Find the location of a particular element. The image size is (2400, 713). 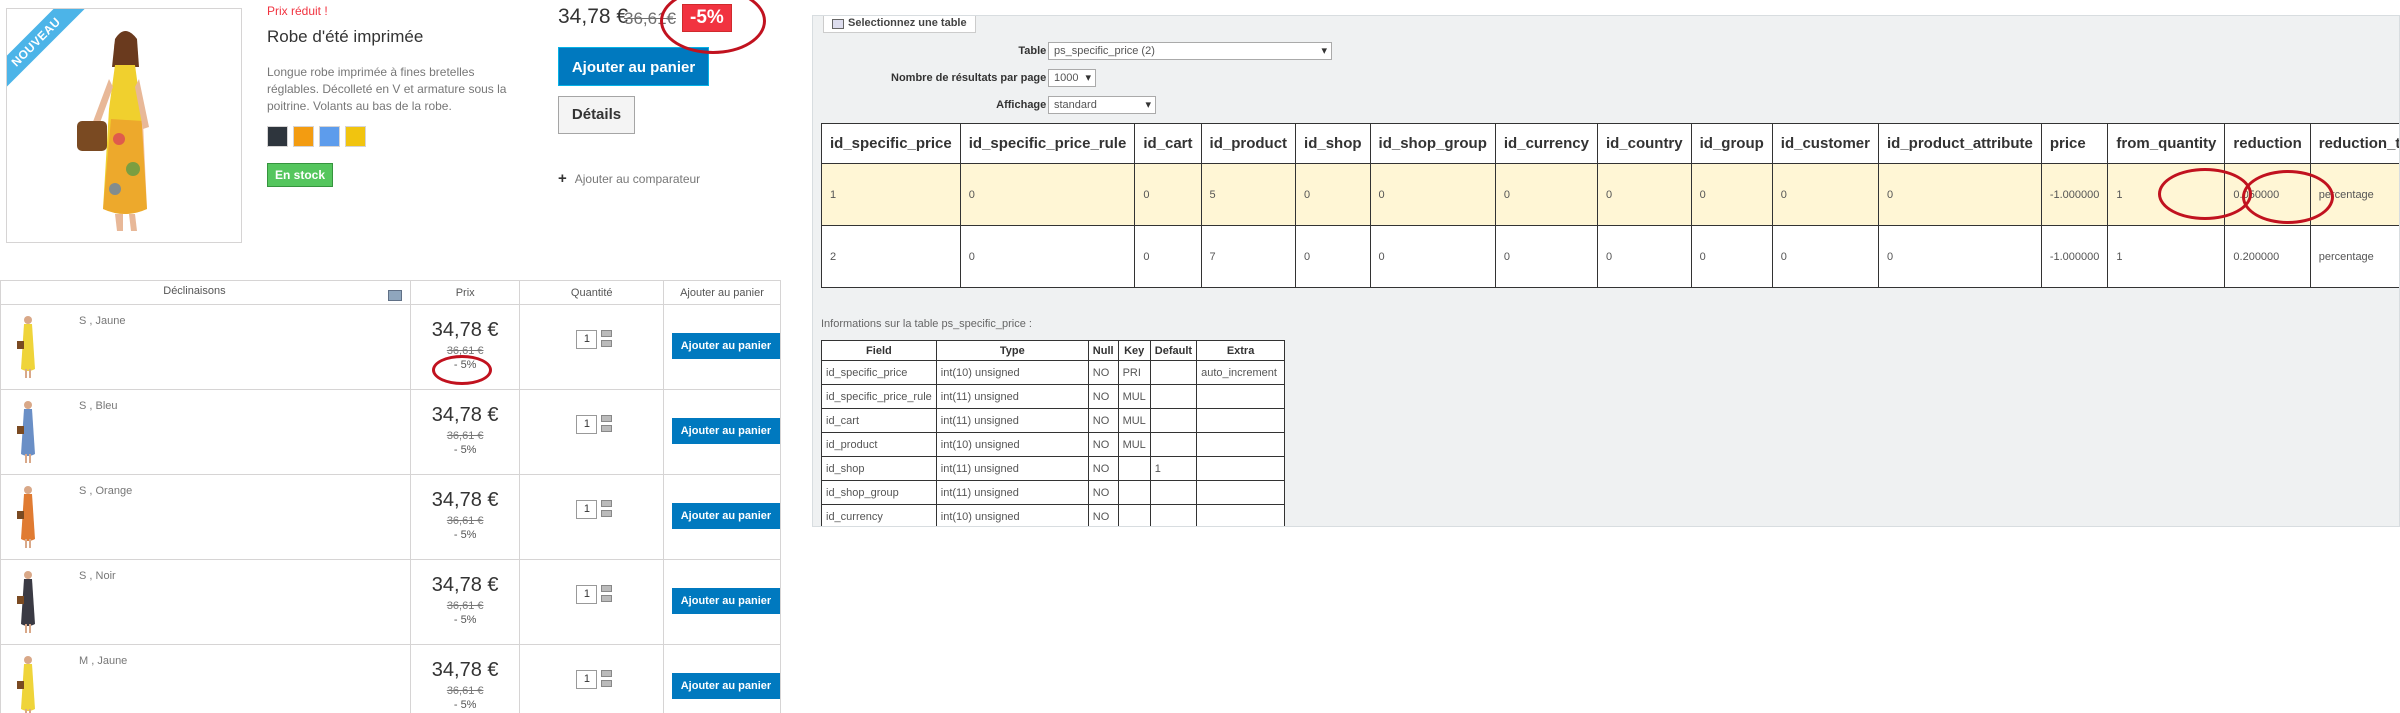

product-name: Robe d'été imprimée is located at coordinates (345, 37).